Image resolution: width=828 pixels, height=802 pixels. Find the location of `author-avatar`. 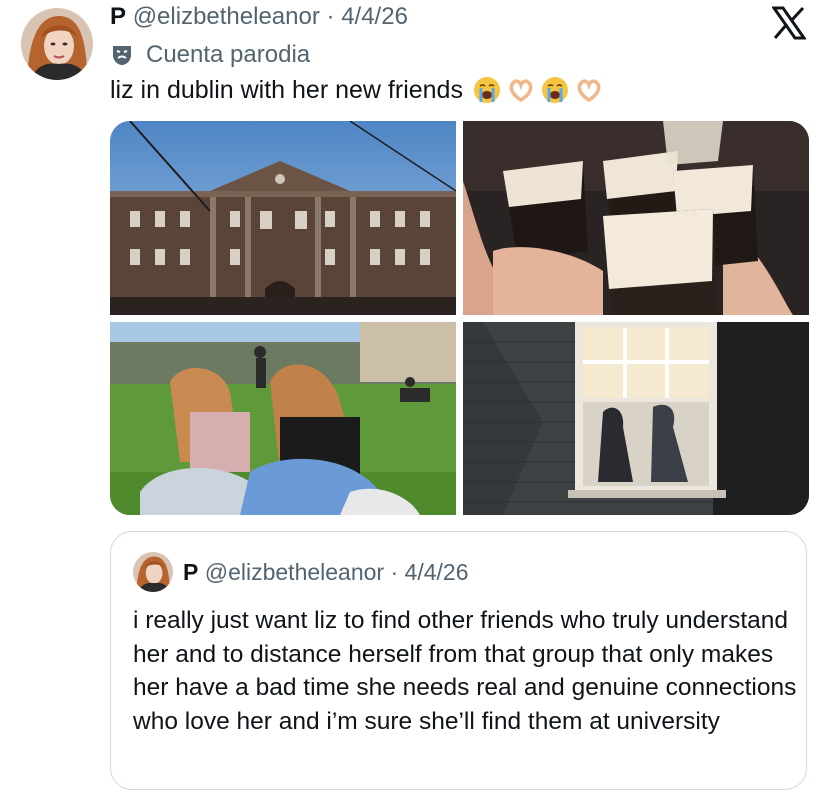

author-avatar is located at coordinates (57, 44).